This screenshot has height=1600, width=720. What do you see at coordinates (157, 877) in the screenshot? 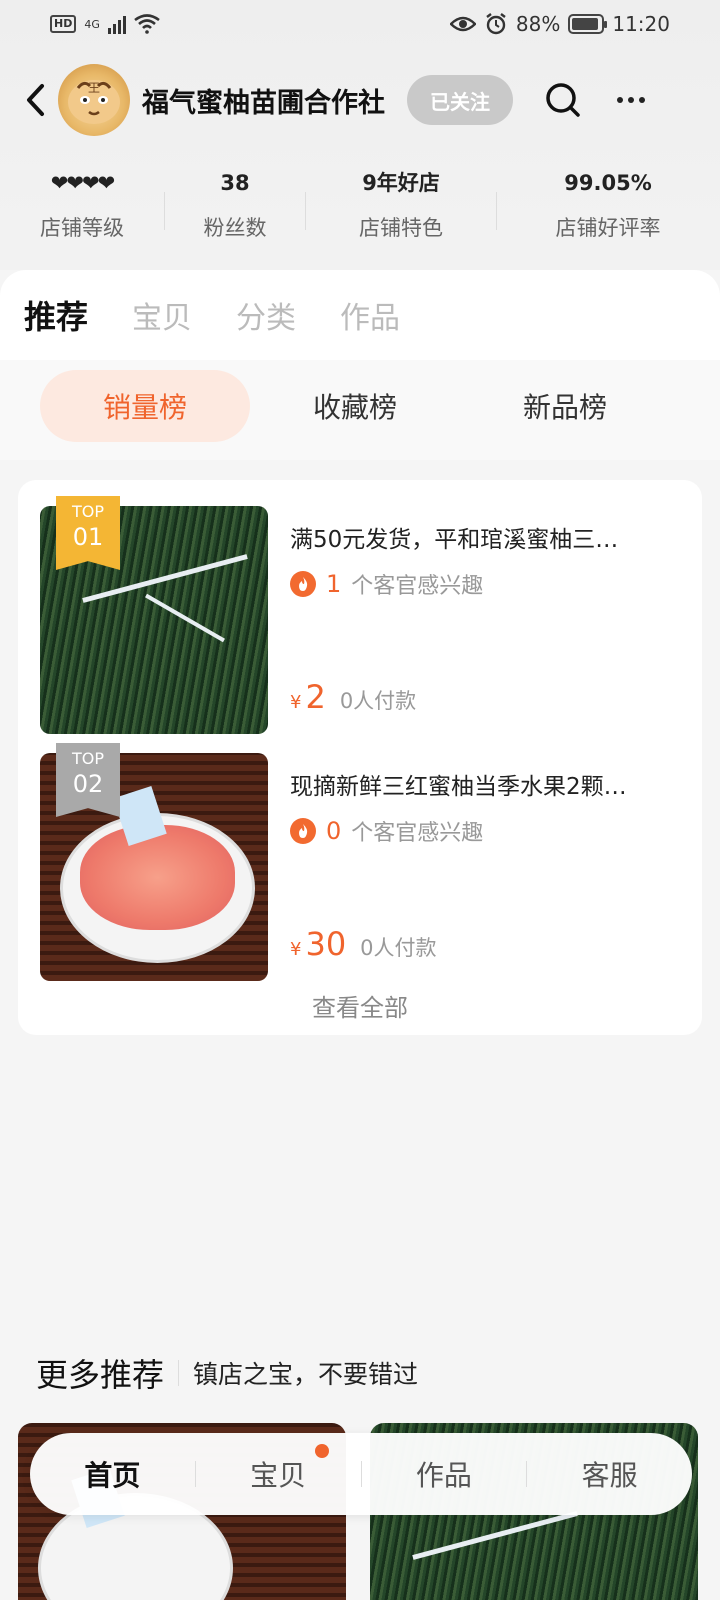
I see `pomelo-decoration` at bounding box center [157, 877].